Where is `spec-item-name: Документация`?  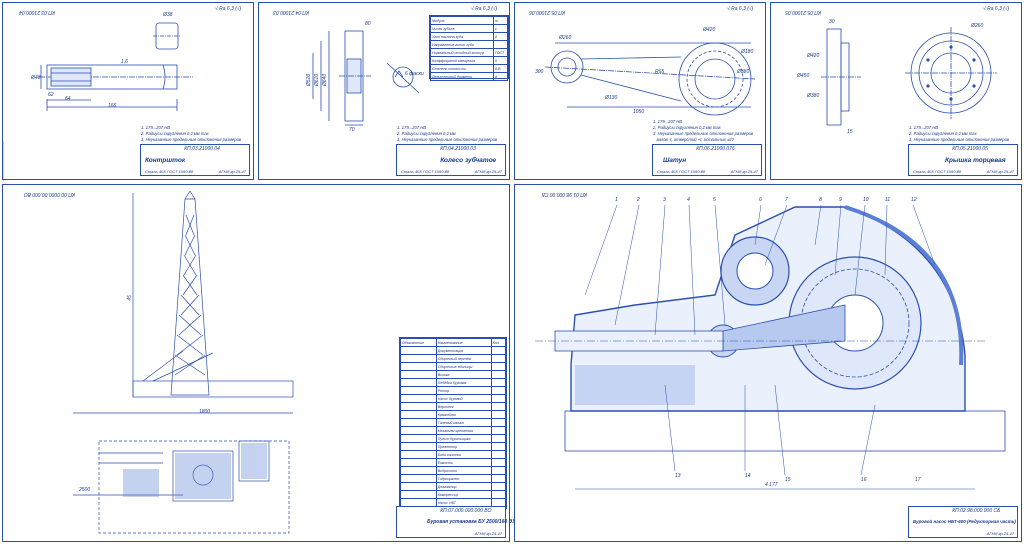 spec-item-name: Документация is located at coordinates (463, 350).